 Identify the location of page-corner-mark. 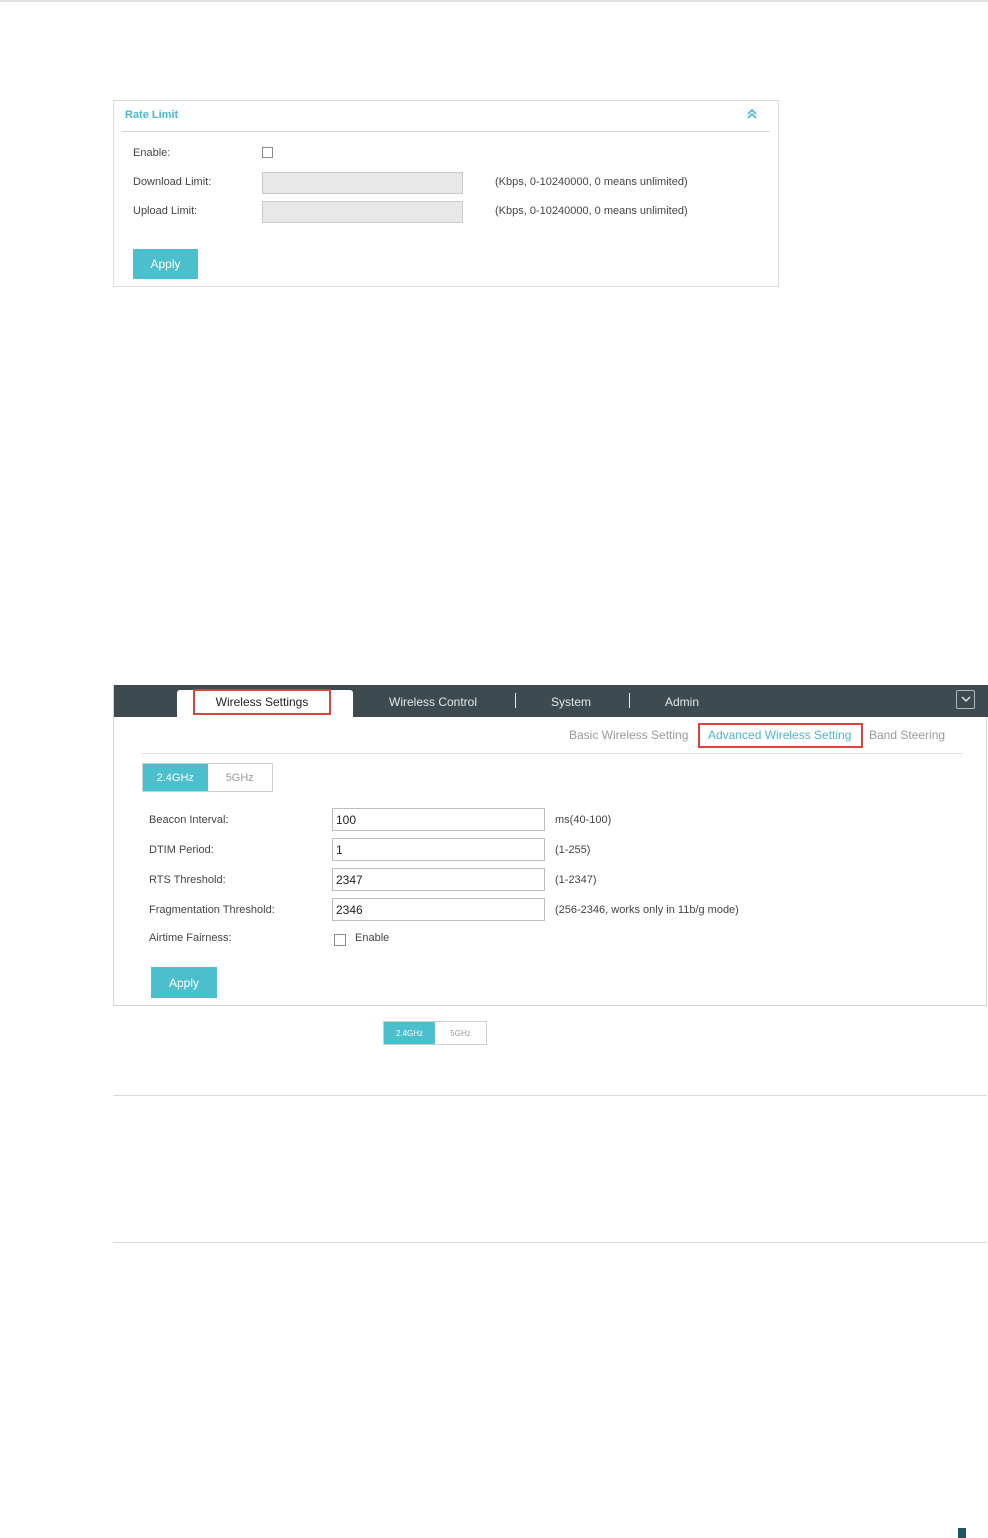
(962, 1533).